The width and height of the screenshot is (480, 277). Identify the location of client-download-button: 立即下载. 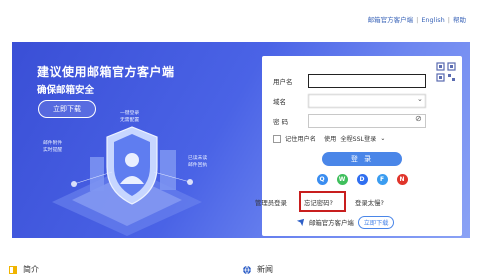
(376, 222).